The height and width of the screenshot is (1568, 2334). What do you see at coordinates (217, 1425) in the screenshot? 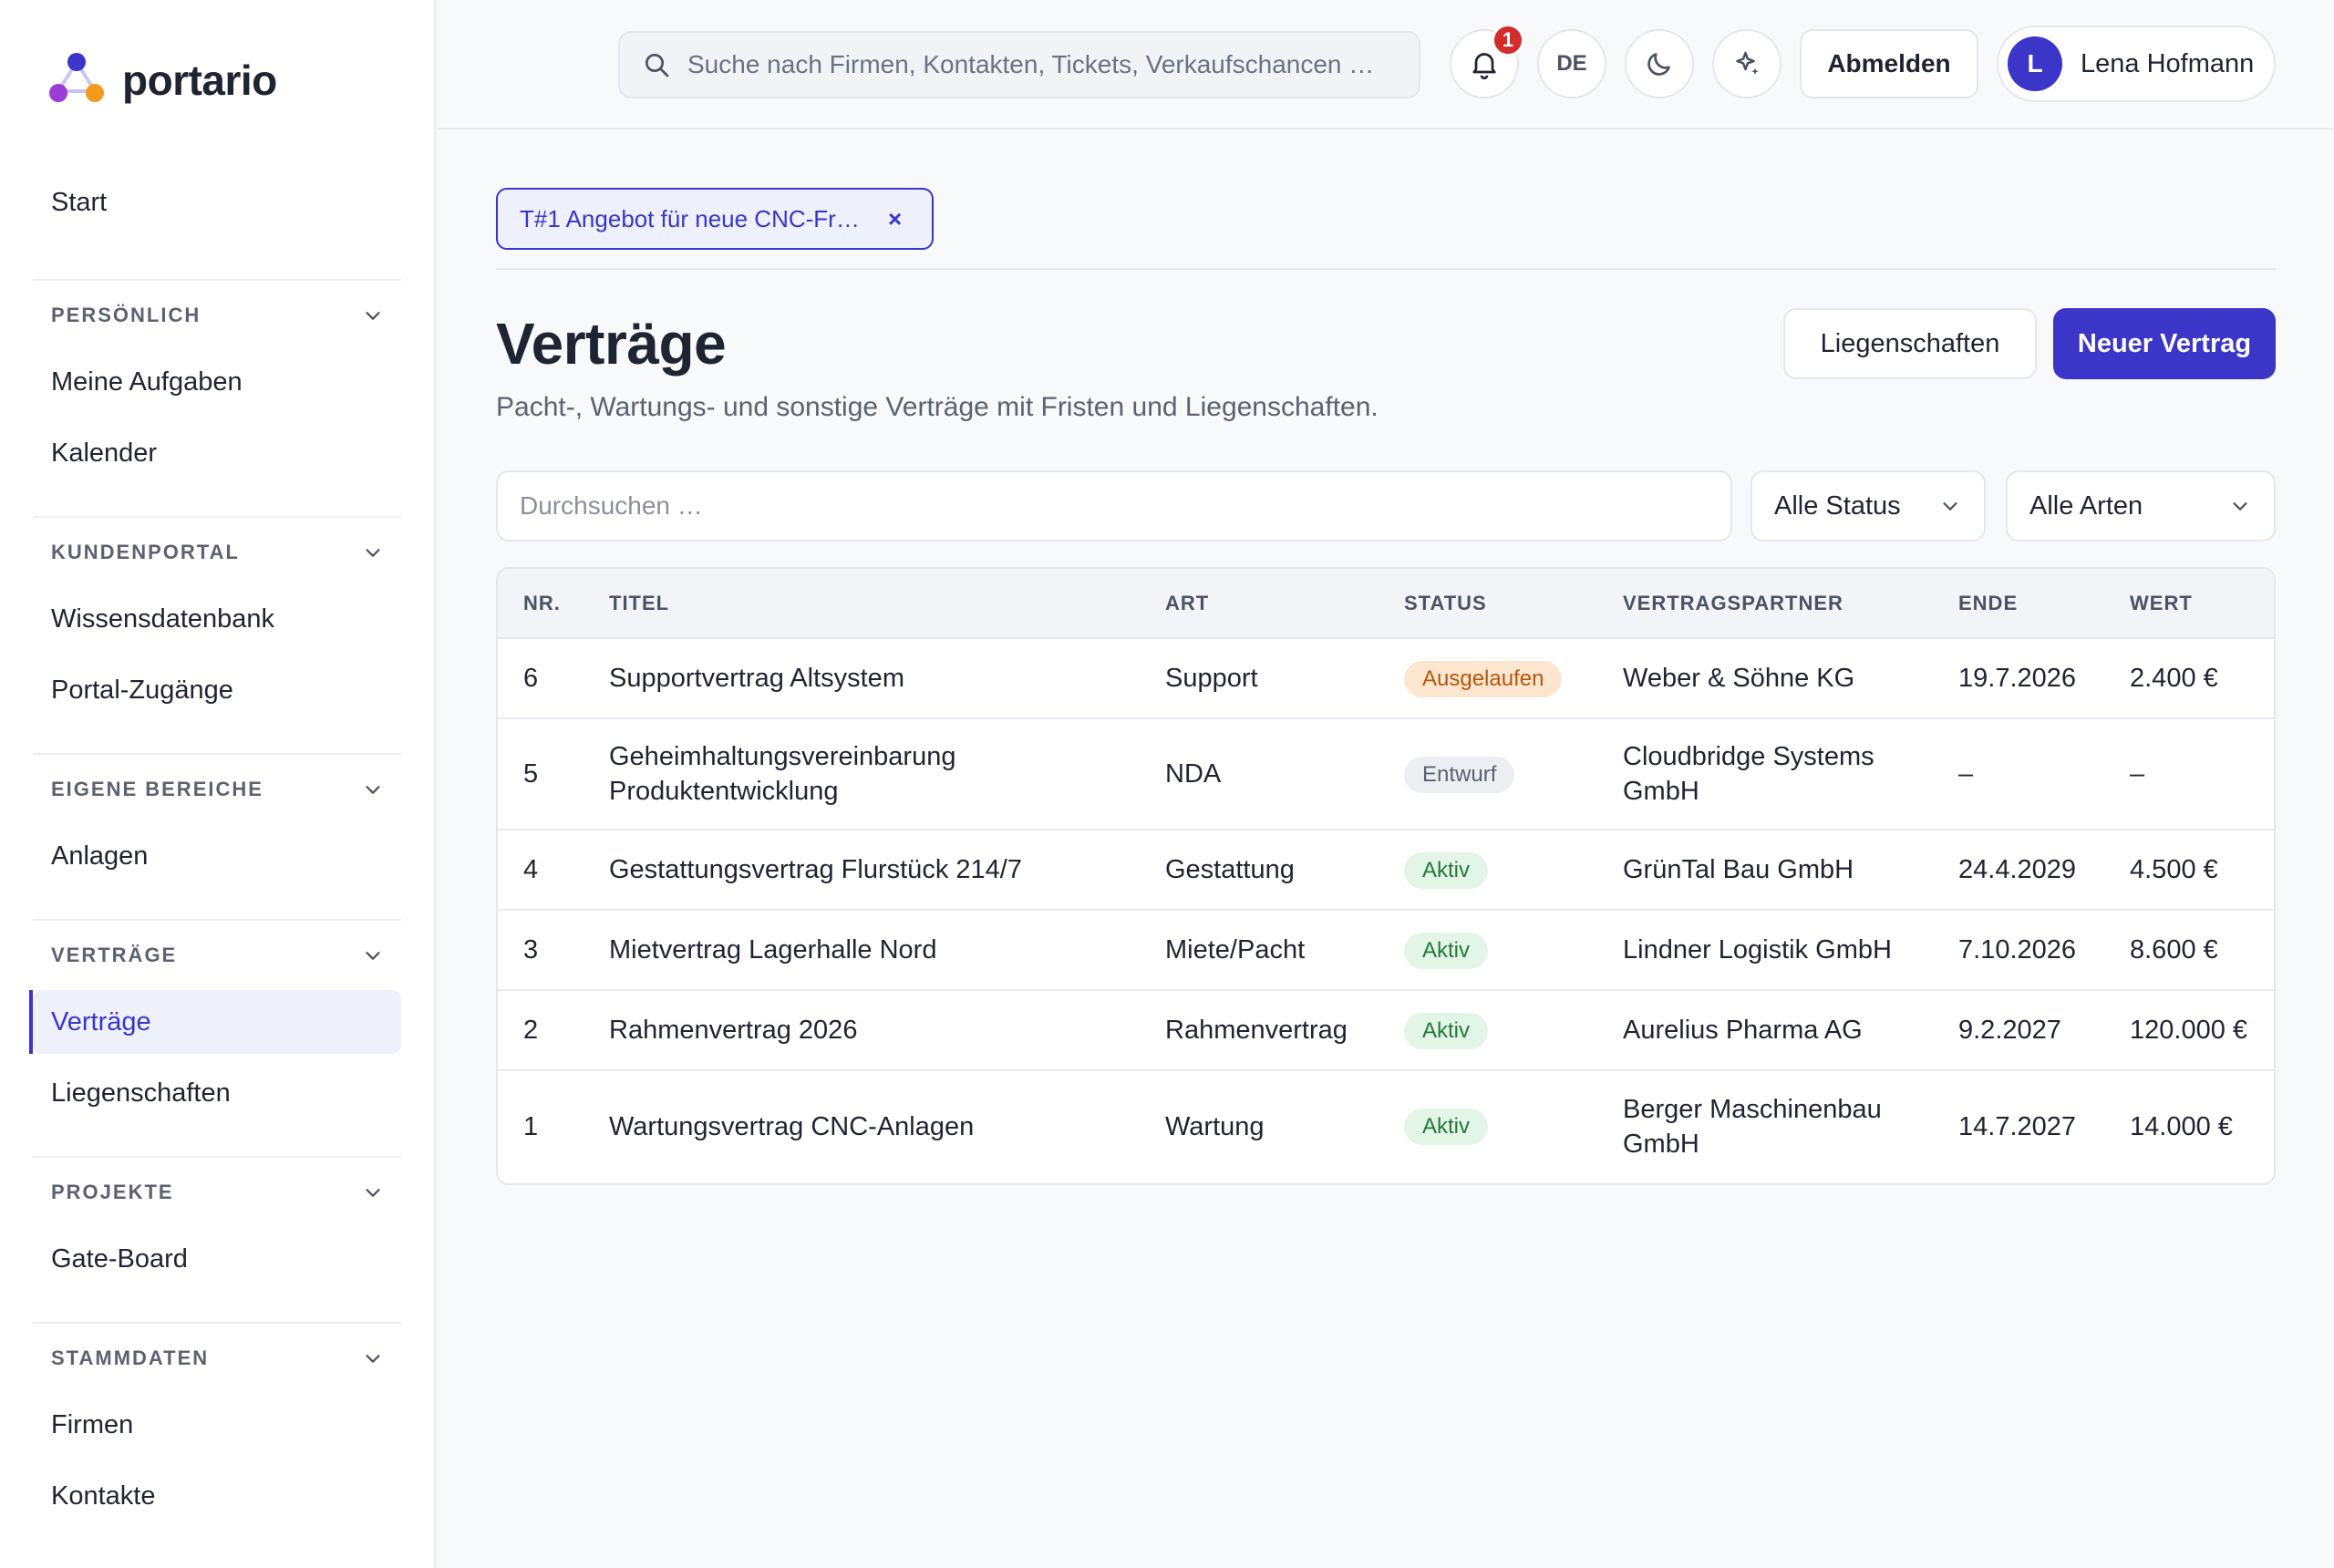
I see `sidebar-item-firmen: Firmen` at bounding box center [217, 1425].